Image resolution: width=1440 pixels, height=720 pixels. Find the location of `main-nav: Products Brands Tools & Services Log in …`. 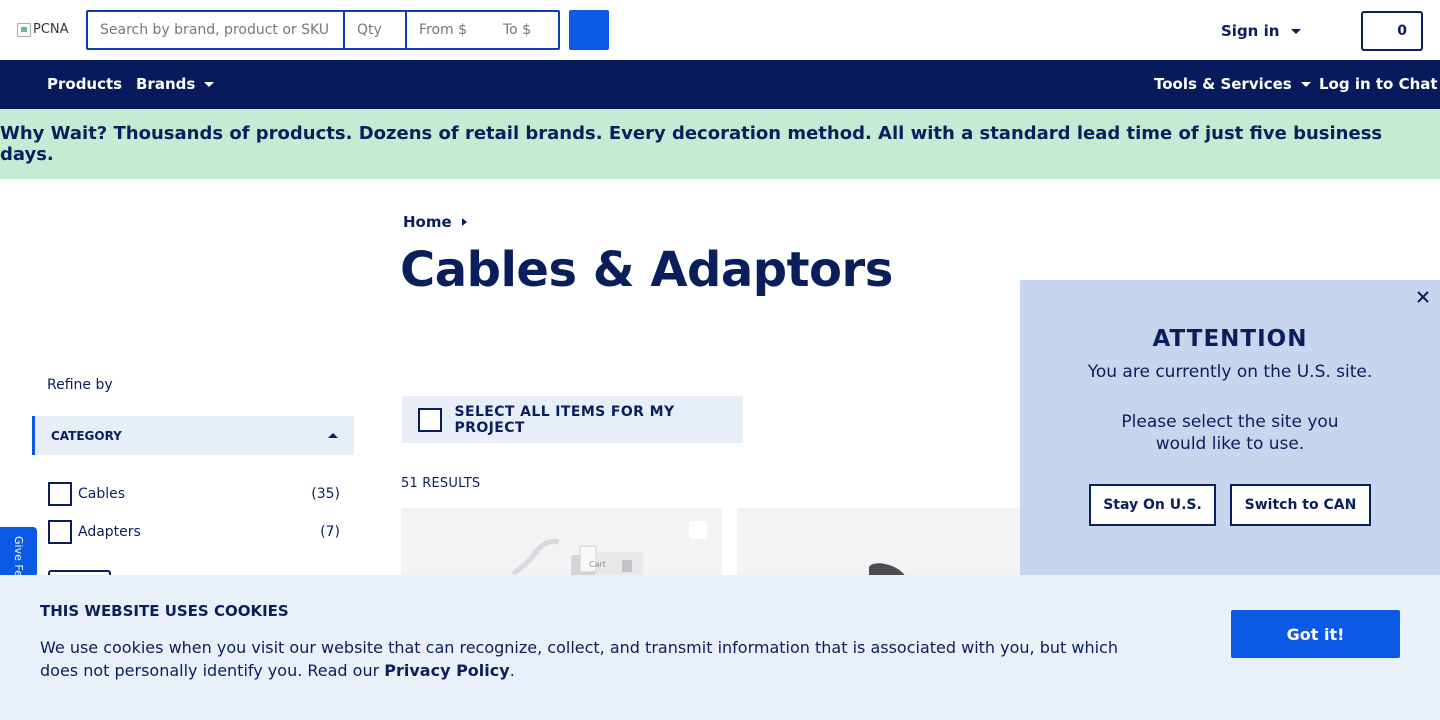

main-nav: Products Brands Tools & Services Log in … is located at coordinates (720, 84).